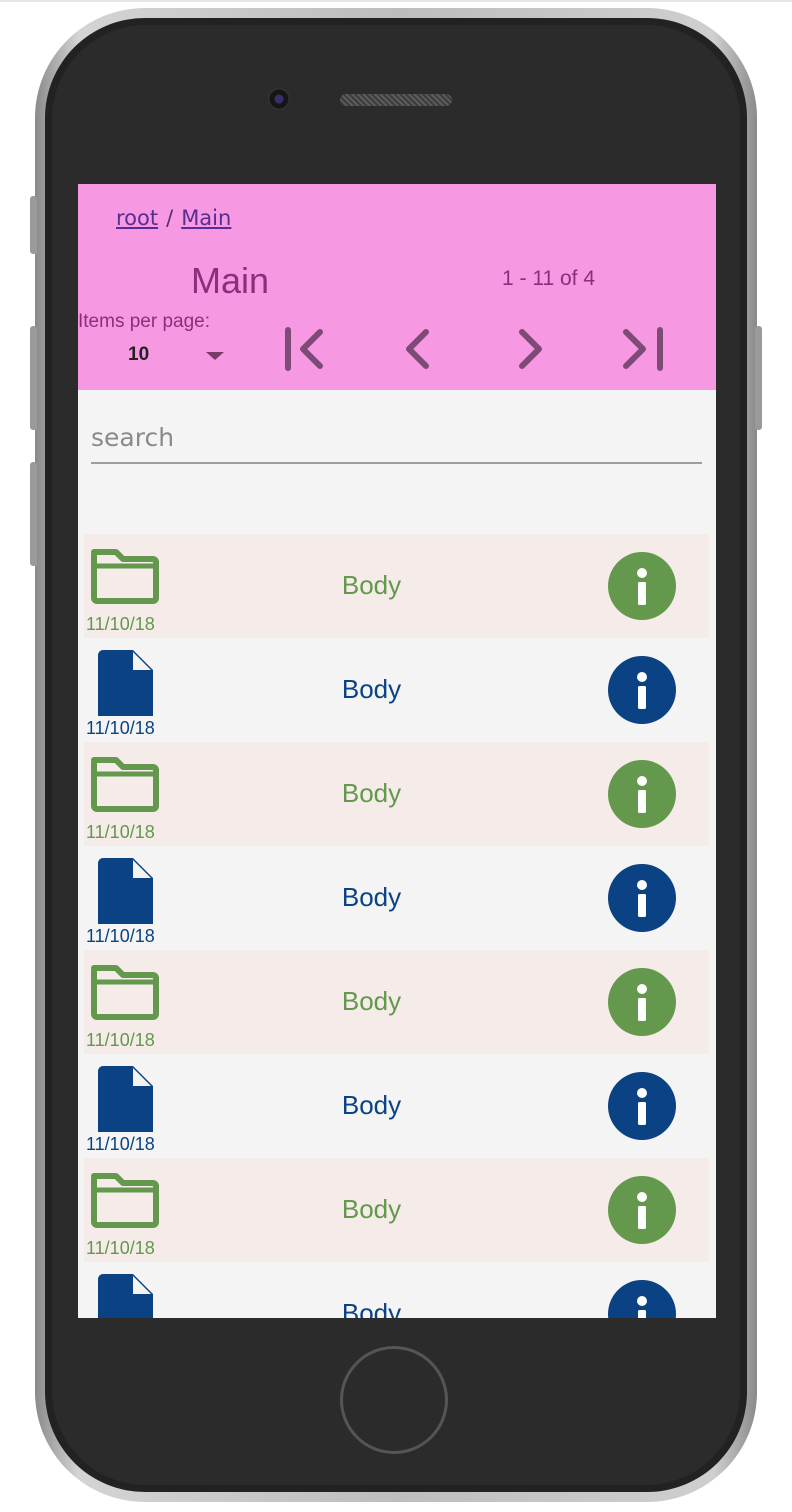 The width and height of the screenshot is (792, 1512). I want to click on first-page-icon, so click(304, 349).